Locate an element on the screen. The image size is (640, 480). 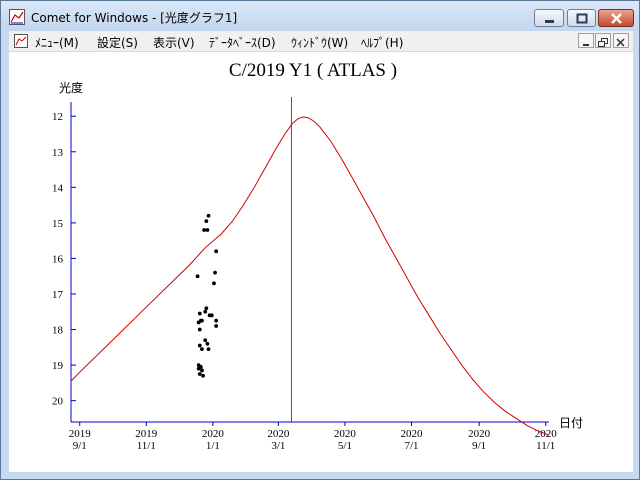
x-tick-date: 1/1 is located at coordinates (213, 446).